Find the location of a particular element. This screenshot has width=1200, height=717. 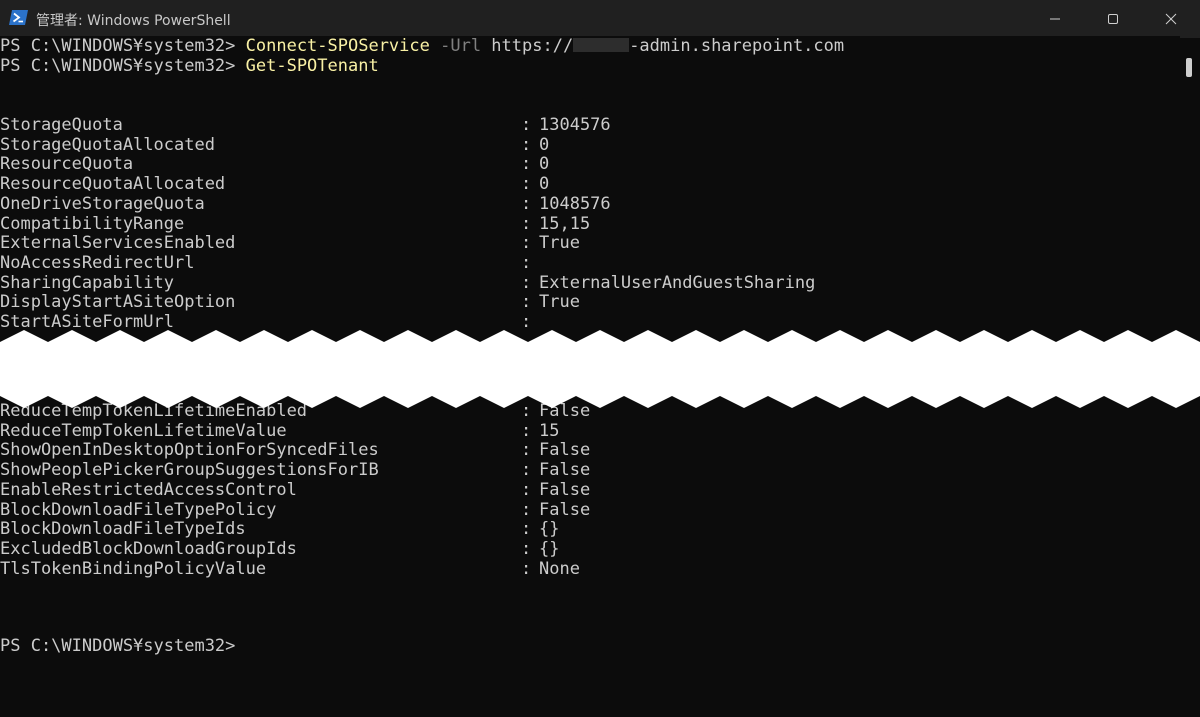

property-name: ExcludedBlockDownloadGroupIds is located at coordinates (148, 548).